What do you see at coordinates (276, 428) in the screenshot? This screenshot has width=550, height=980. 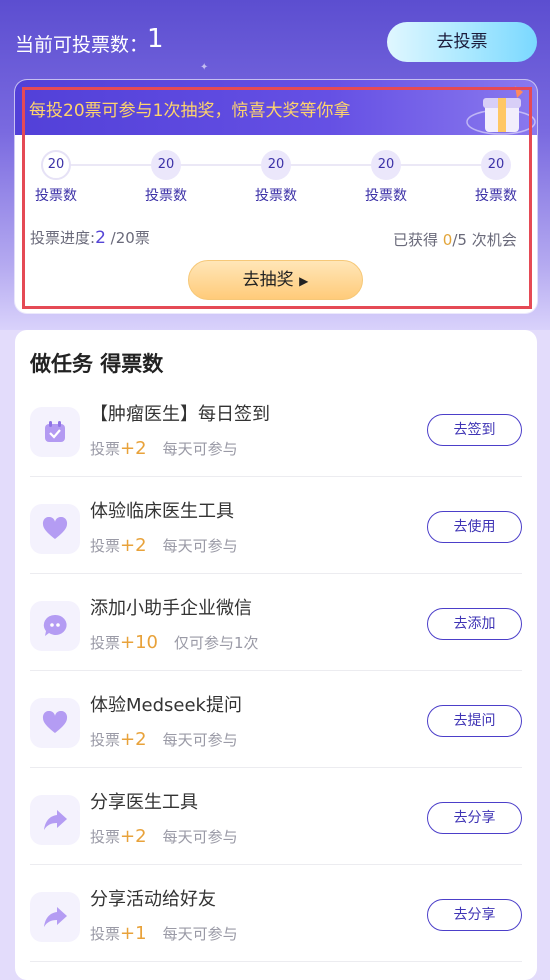 I see `task-item: 【肿瘤医生】每日签到 投票+2 每天可参与 去签到` at bounding box center [276, 428].